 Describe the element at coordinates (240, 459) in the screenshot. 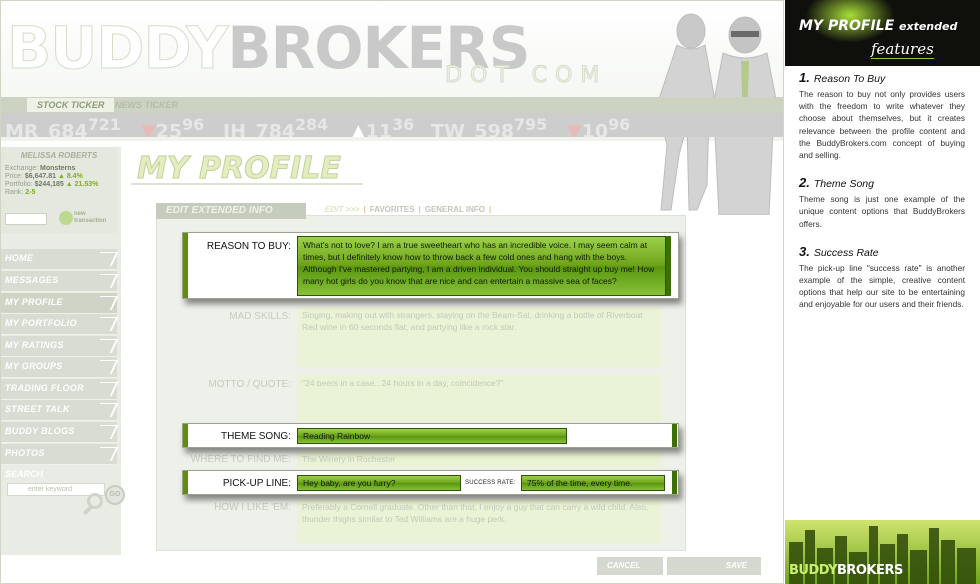

I see `where-to-find-me-label: WHERE TO FIND ME:` at that location.